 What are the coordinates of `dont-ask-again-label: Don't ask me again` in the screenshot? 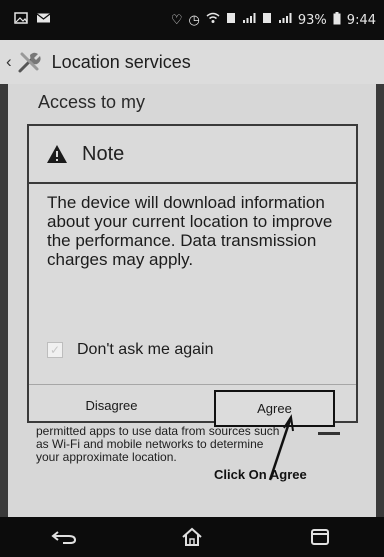 It's located at (145, 350).